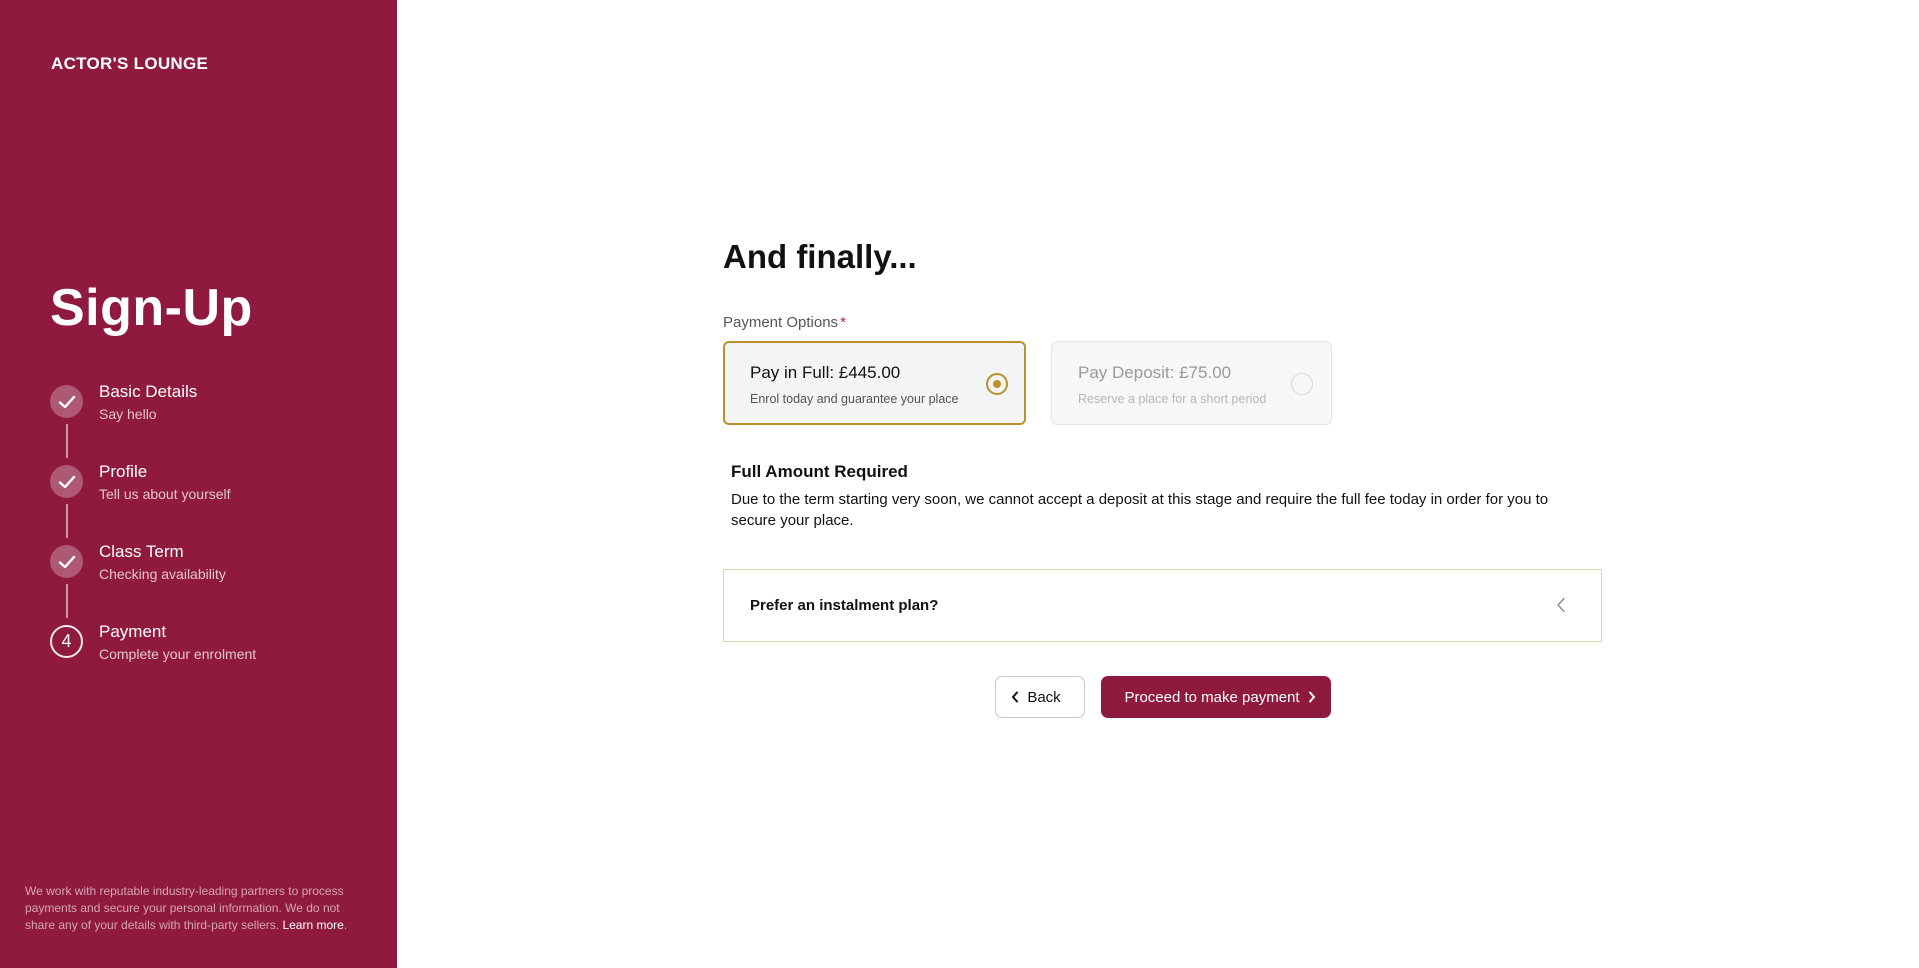 Image resolution: width=1919 pixels, height=968 pixels. Describe the element at coordinates (997, 384) in the screenshot. I see `radio-selected` at that location.